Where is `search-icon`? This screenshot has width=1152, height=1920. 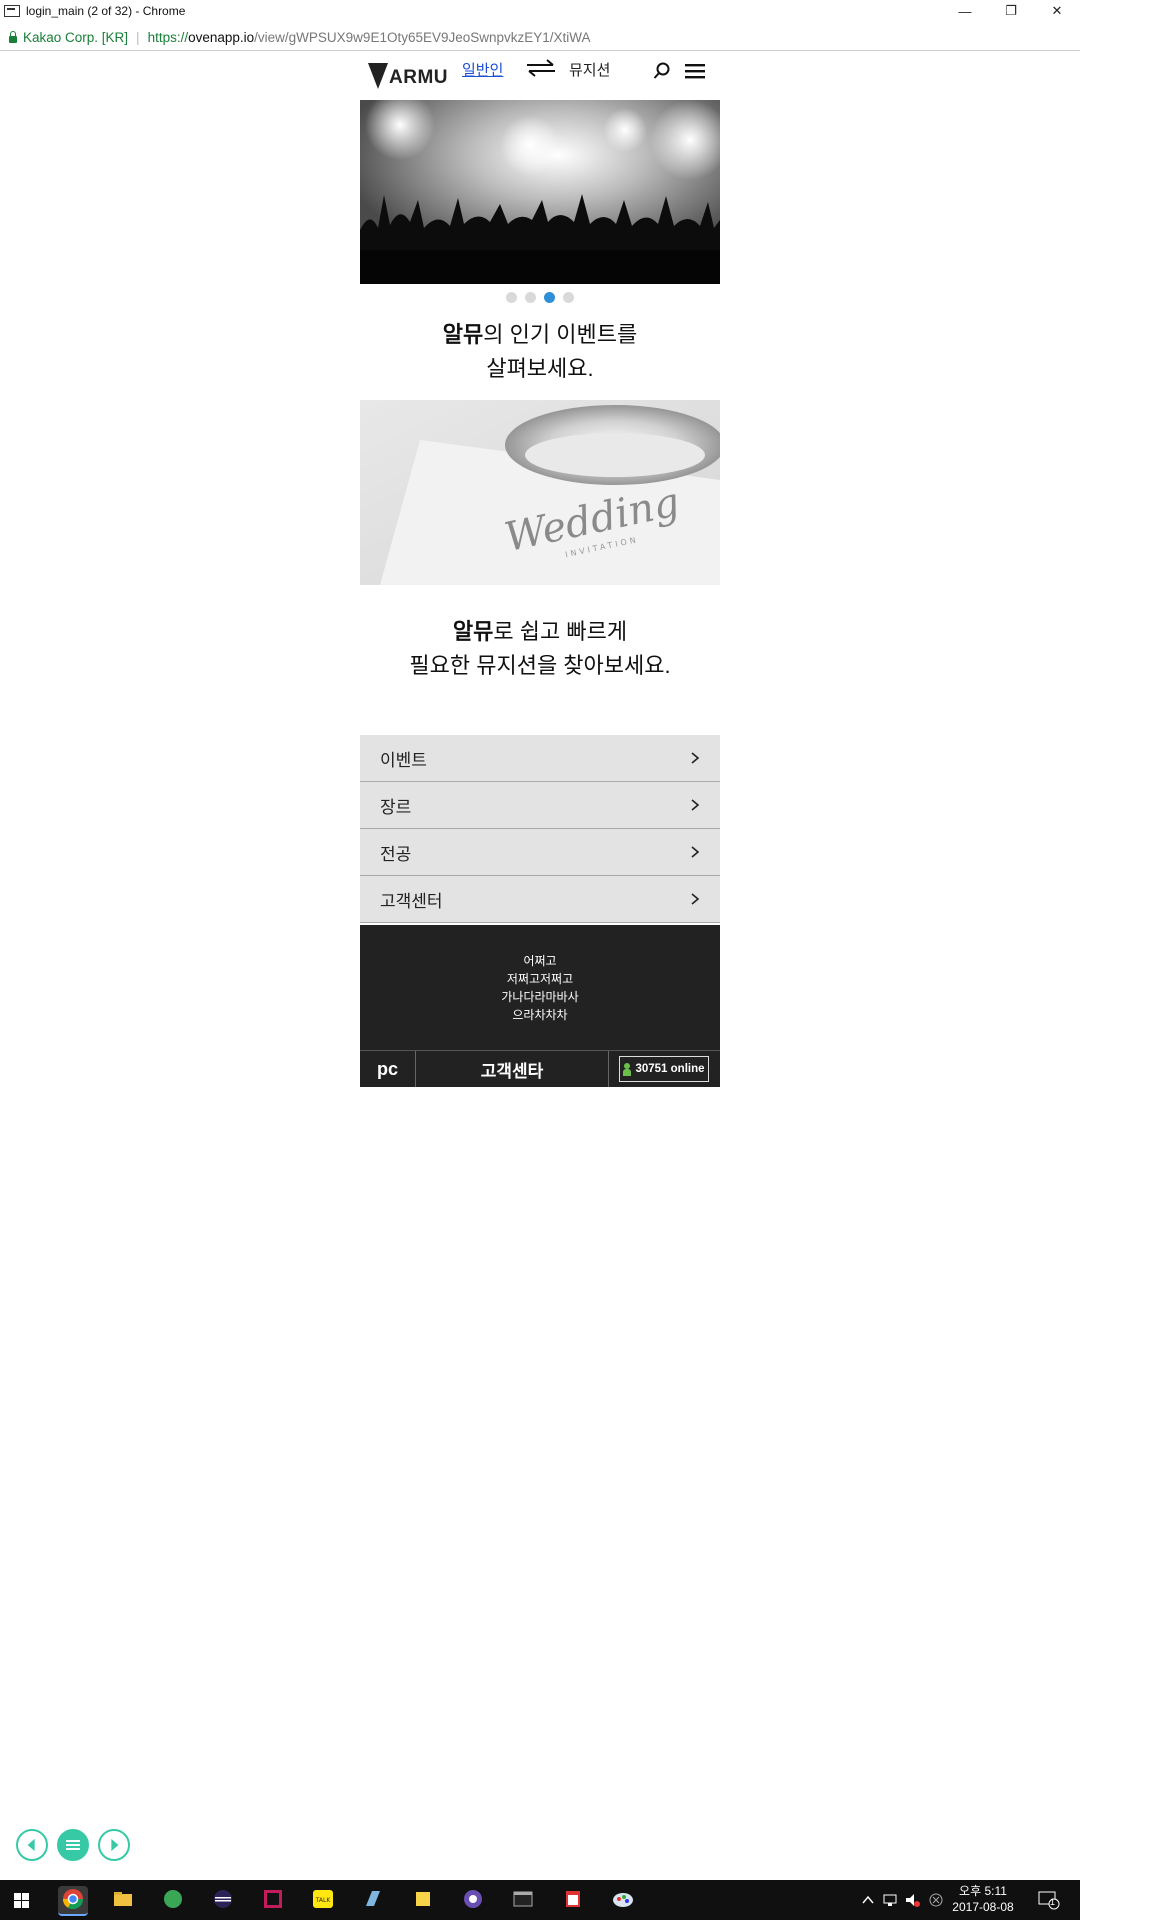
search-icon is located at coordinates (662, 71).